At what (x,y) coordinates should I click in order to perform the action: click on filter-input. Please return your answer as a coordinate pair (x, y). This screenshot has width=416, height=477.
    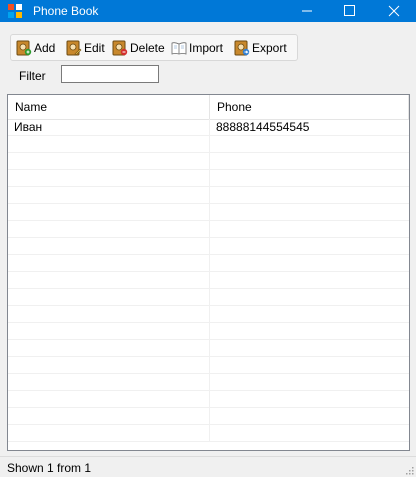
    Looking at the image, I should click on (110, 74).